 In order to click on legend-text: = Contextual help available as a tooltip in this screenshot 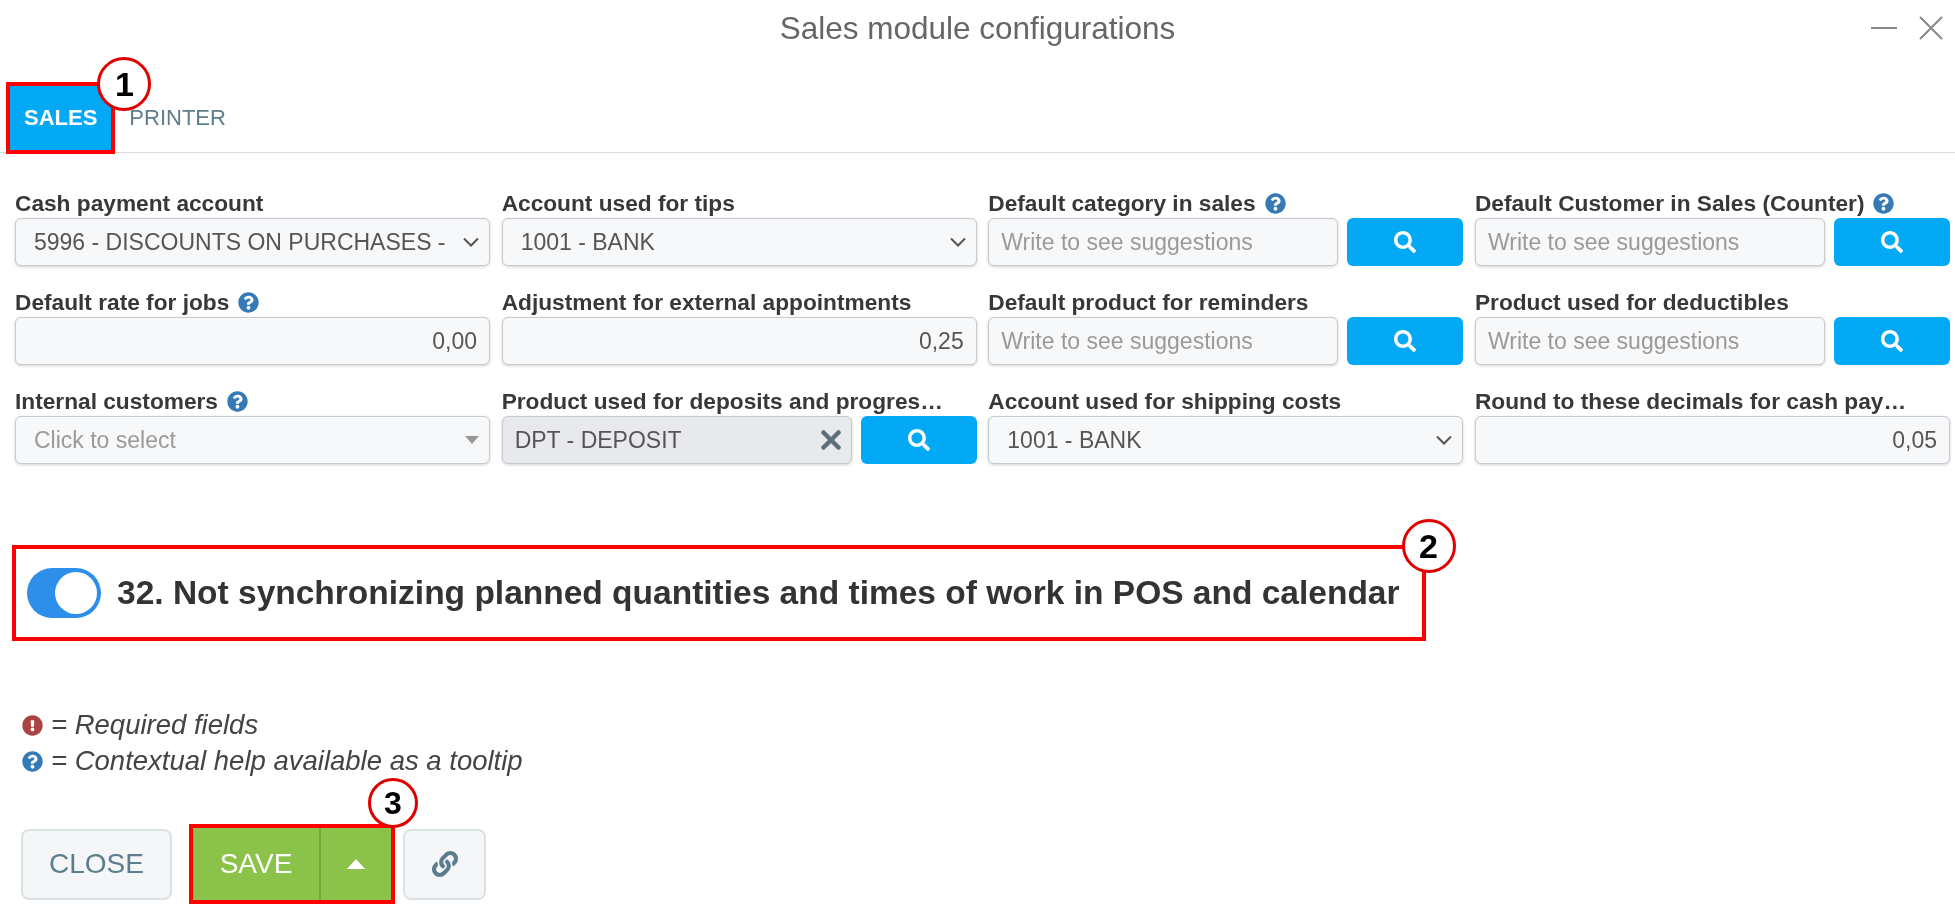, I will do `click(287, 761)`.